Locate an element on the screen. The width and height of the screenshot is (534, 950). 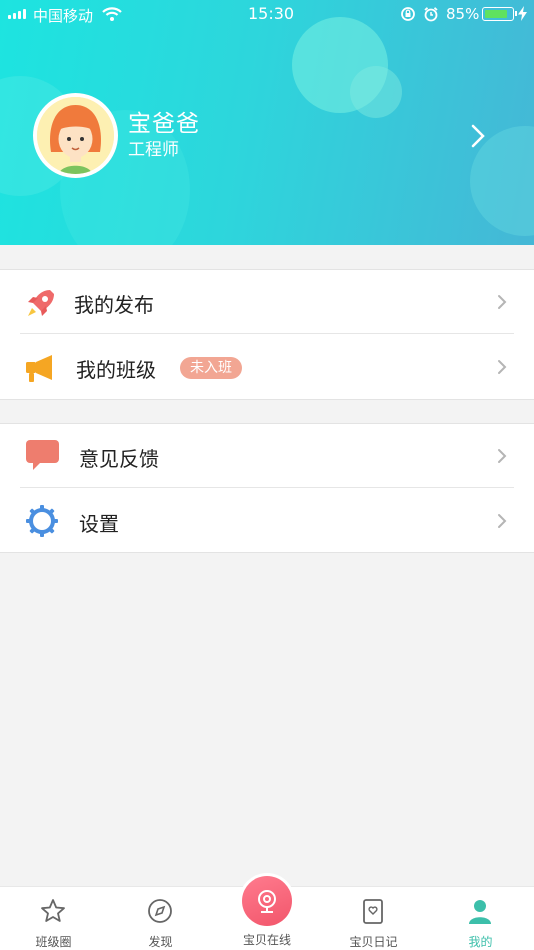
battery-icon is located at coordinates (499, 14).